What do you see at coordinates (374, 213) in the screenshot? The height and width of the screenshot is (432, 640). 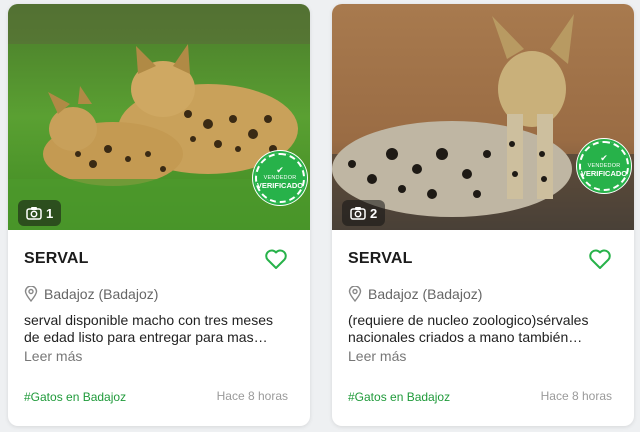 I see `photo-count-text: 2` at bounding box center [374, 213].